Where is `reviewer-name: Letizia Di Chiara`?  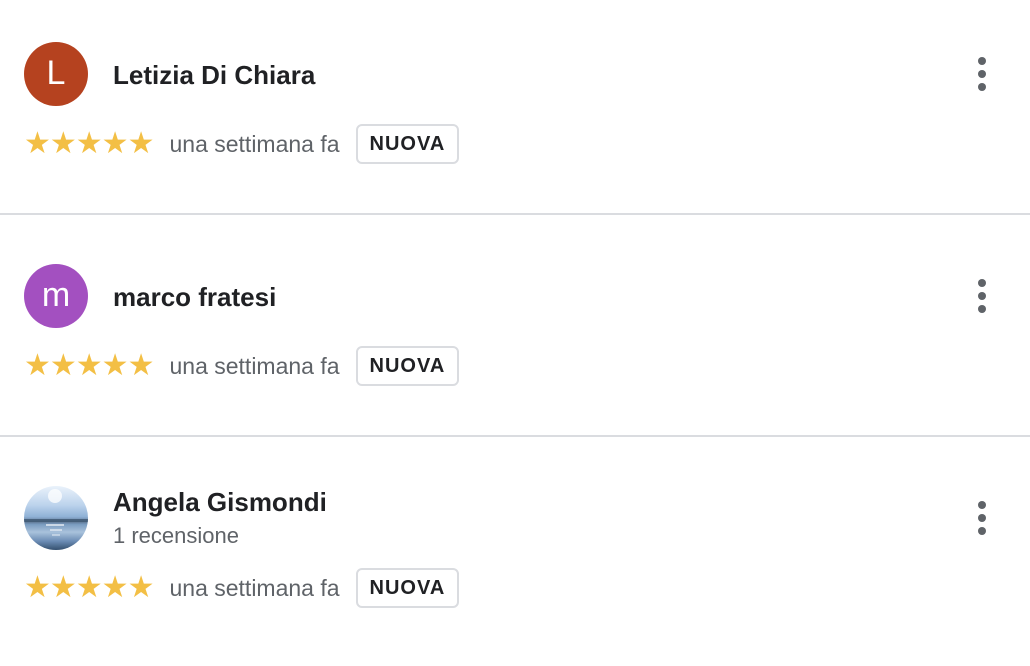 reviewer-name: Letizia Di Chiara is located at coordinates (214, 75).